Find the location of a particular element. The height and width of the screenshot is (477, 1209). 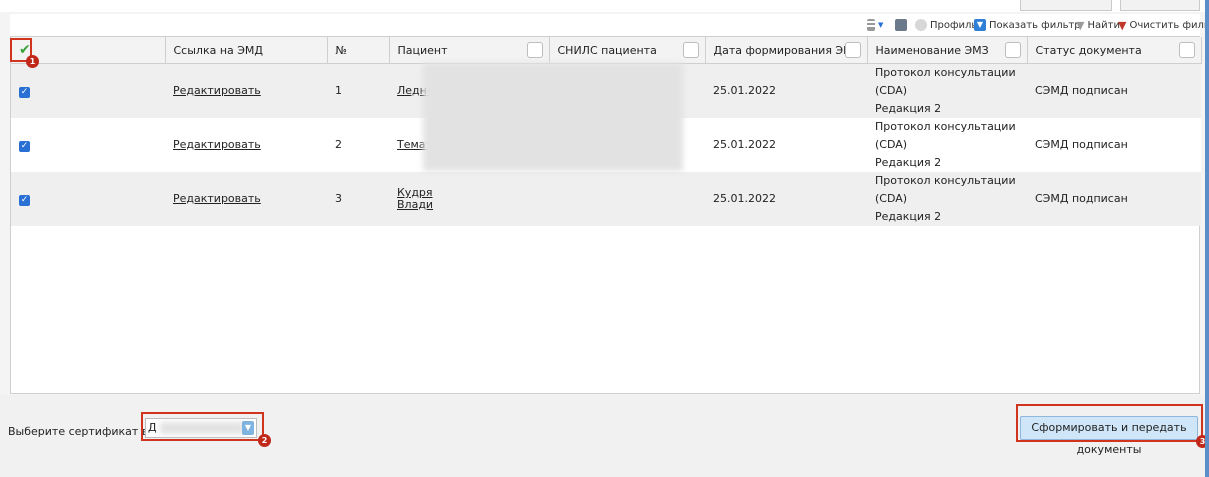

annotation-box-submit is located at coordinates (1109, 423).